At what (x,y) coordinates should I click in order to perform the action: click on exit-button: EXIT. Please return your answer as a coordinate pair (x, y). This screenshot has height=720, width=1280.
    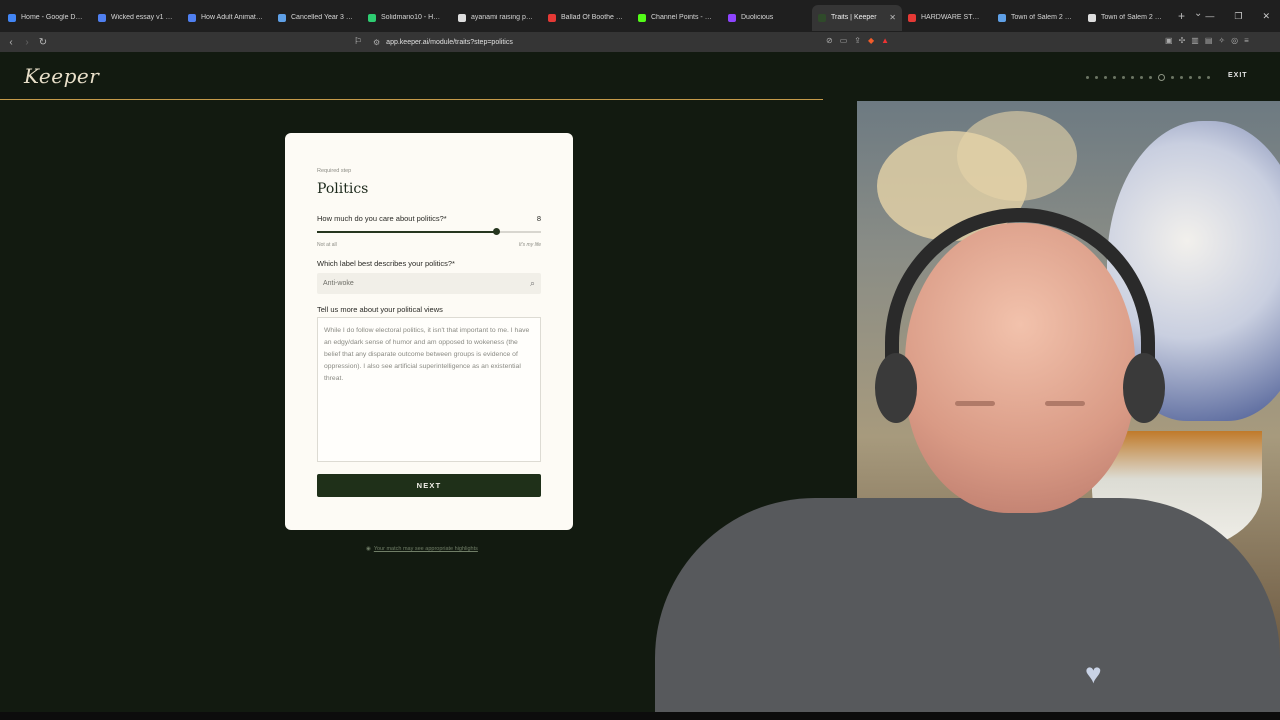
    Looking at the image, I should click on (1238, 75).